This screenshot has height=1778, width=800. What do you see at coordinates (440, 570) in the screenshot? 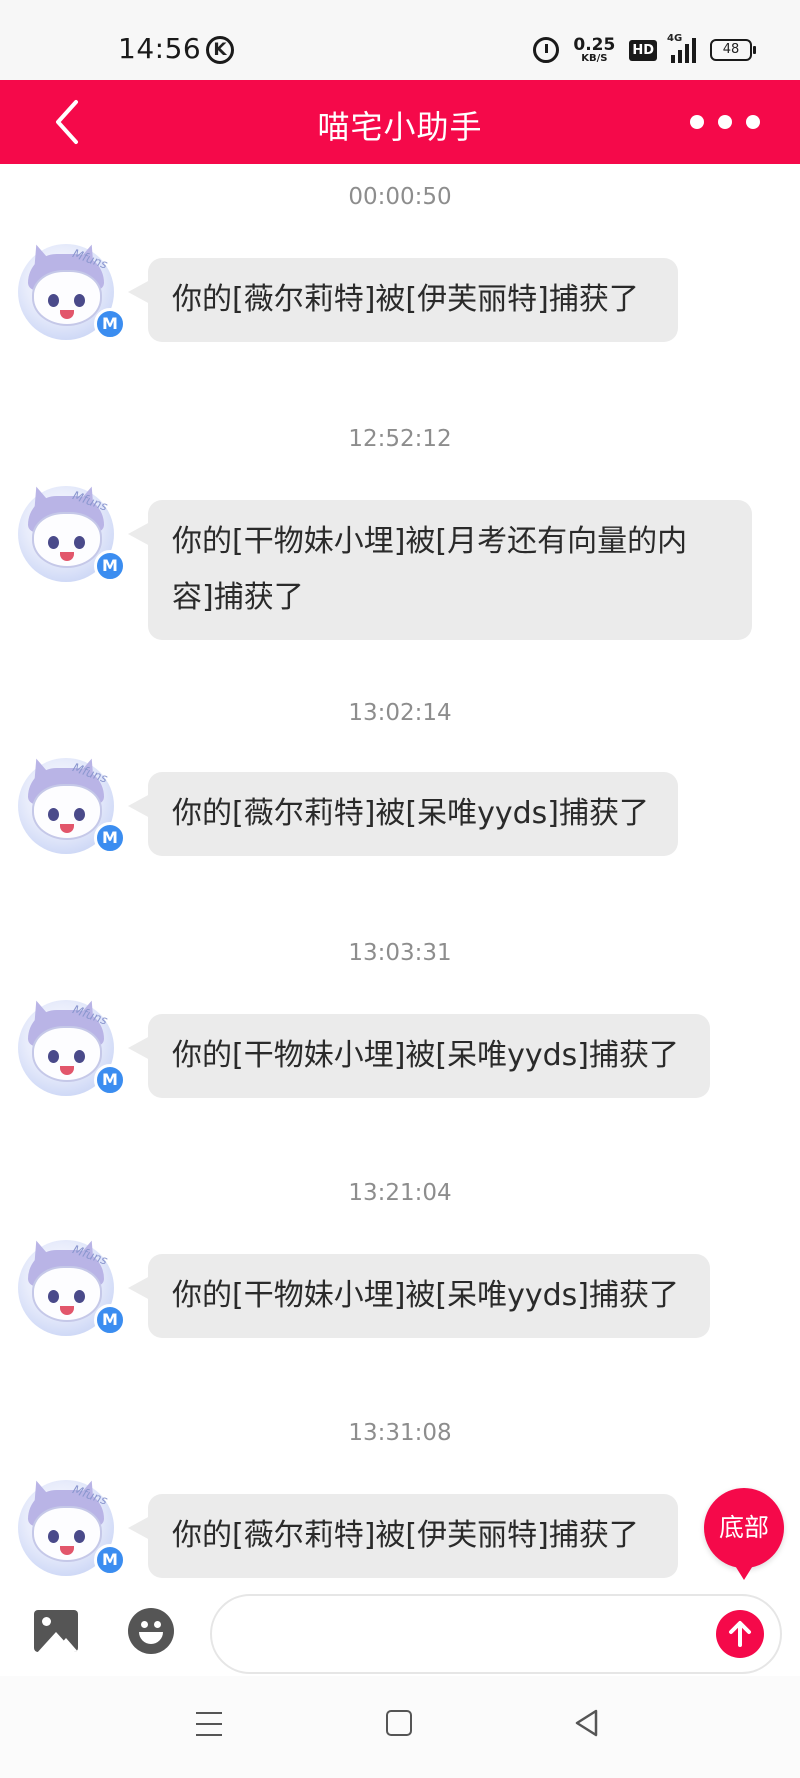
I see `message-bubble: 你的[干物妹小埋]被[月考还有向量的内容]捕获了` at bounding box center [440, 570].